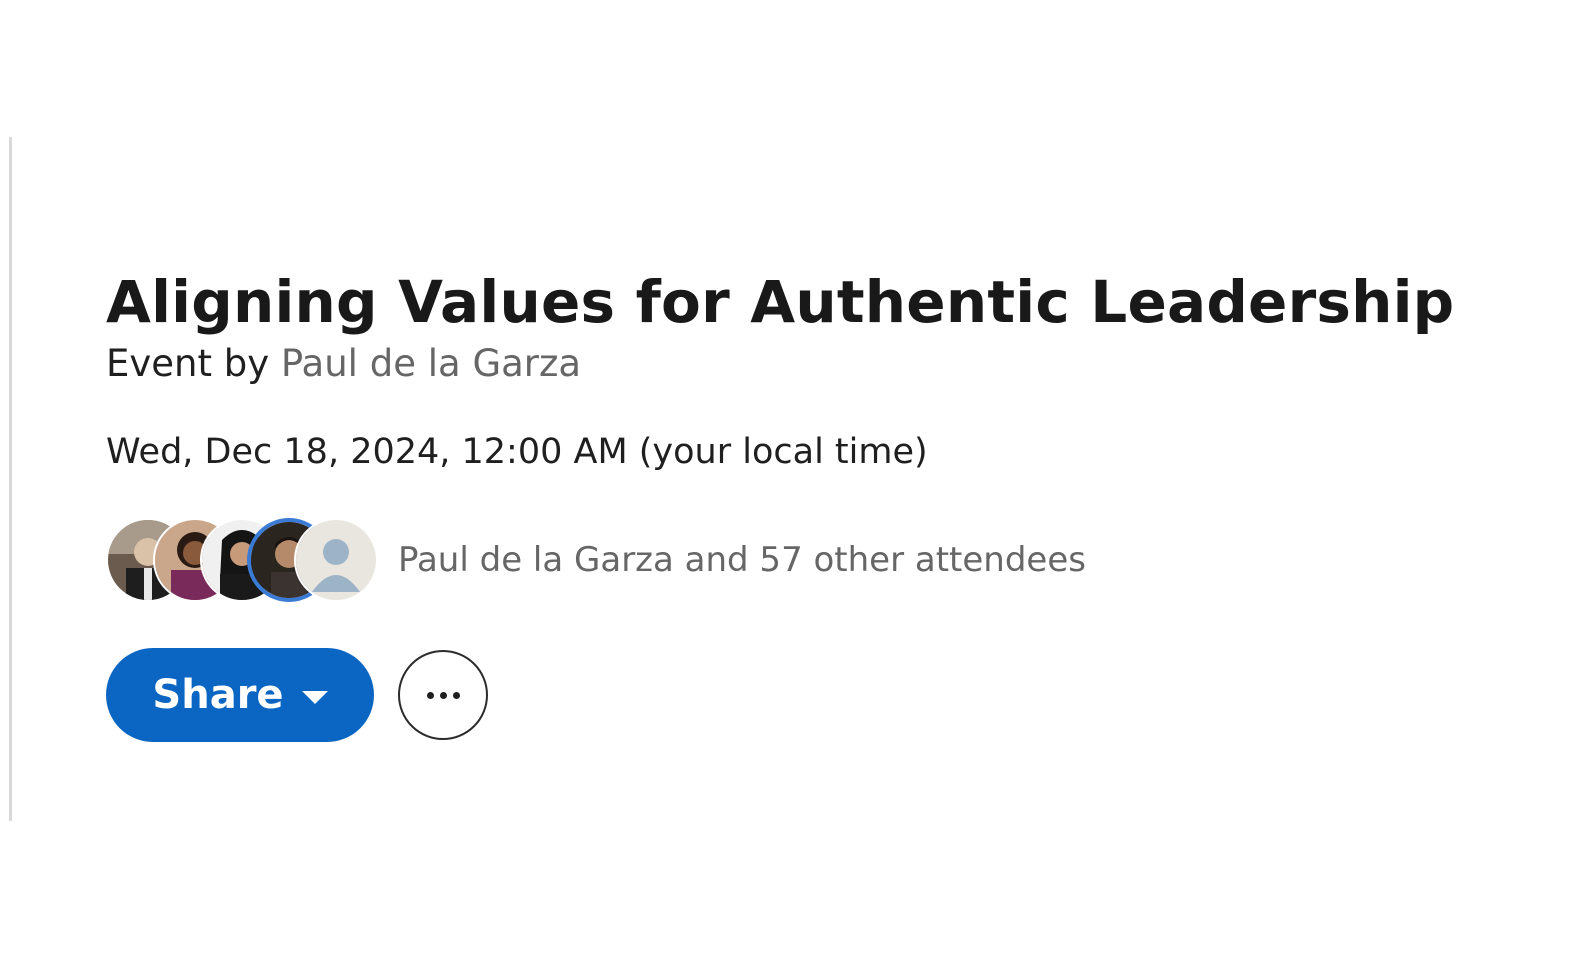 Image resolution: width=1577 pixels, height=961 pixels. What do you see at coordinates (806, 364) in the screenshot?
I see `organizer-line: Event by Paul de la Garza` at bounding box center [806, 364].